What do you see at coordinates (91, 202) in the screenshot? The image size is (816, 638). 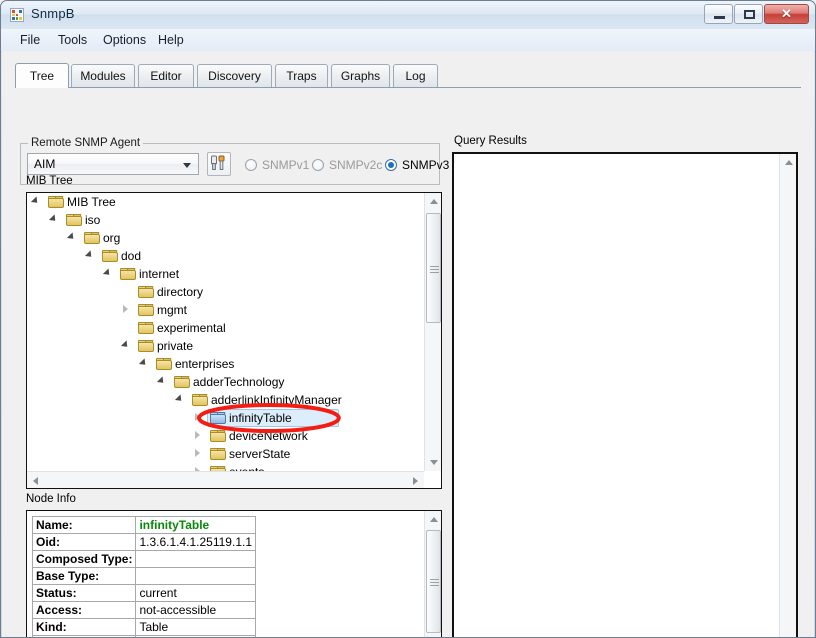 I see `tree-node-label: MIB Tree` at bounding box center [91, 202].